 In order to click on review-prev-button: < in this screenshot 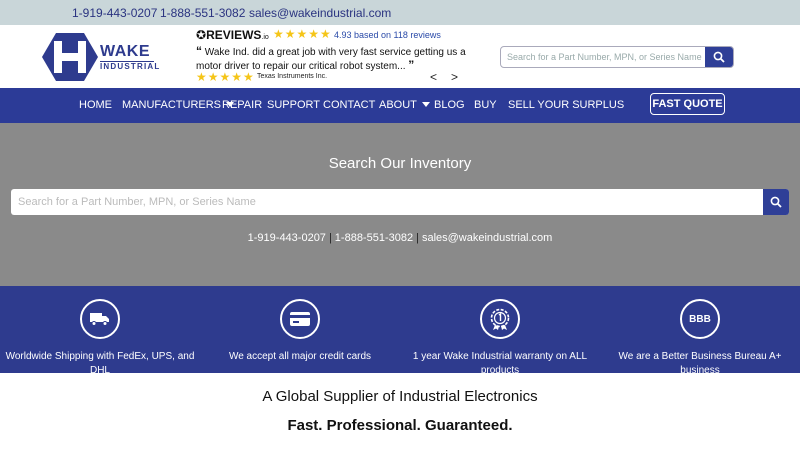, I will do `click(433, 77)`.